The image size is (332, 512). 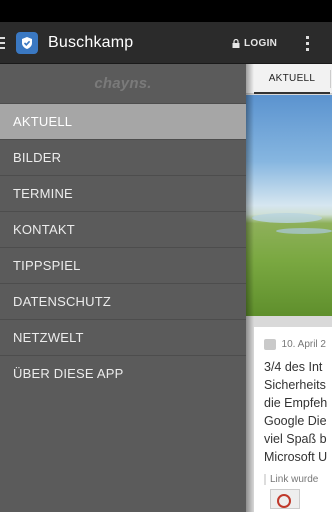 I want to click on drawer-item-ueber-diese-app: ÜBER DIESE APP, so click(x=123, y=373).